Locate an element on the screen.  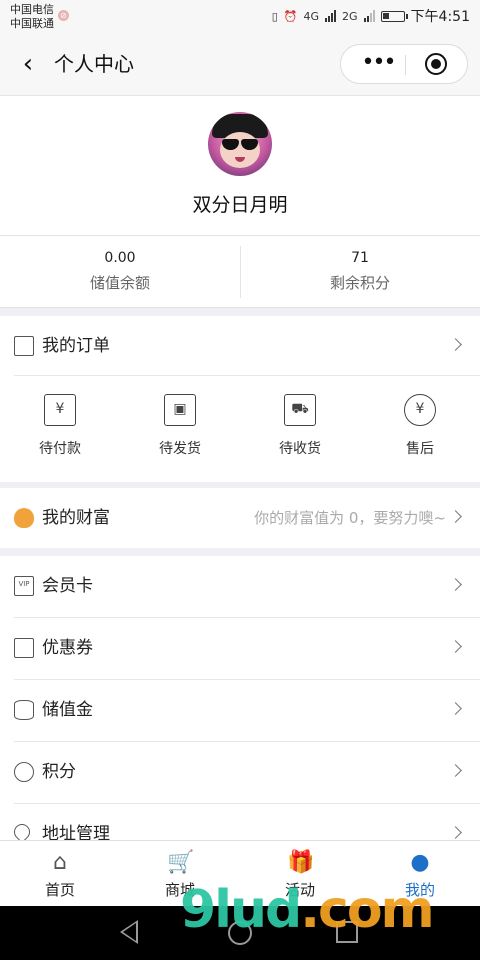
cart-icon: 🛒 is located at coordinates (181, 862).